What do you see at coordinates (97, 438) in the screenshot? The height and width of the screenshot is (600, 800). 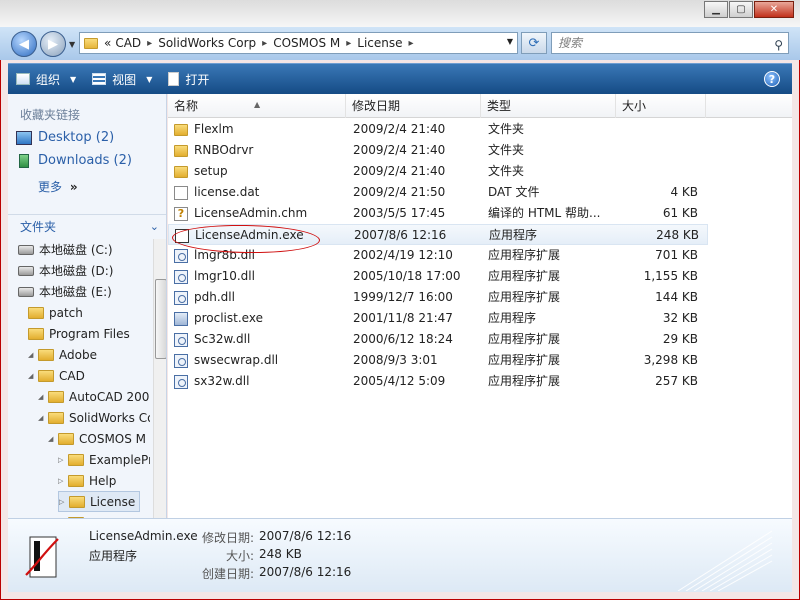 I see `tree-item: ◢ COSMOS M` at bounding box center [97, 438].